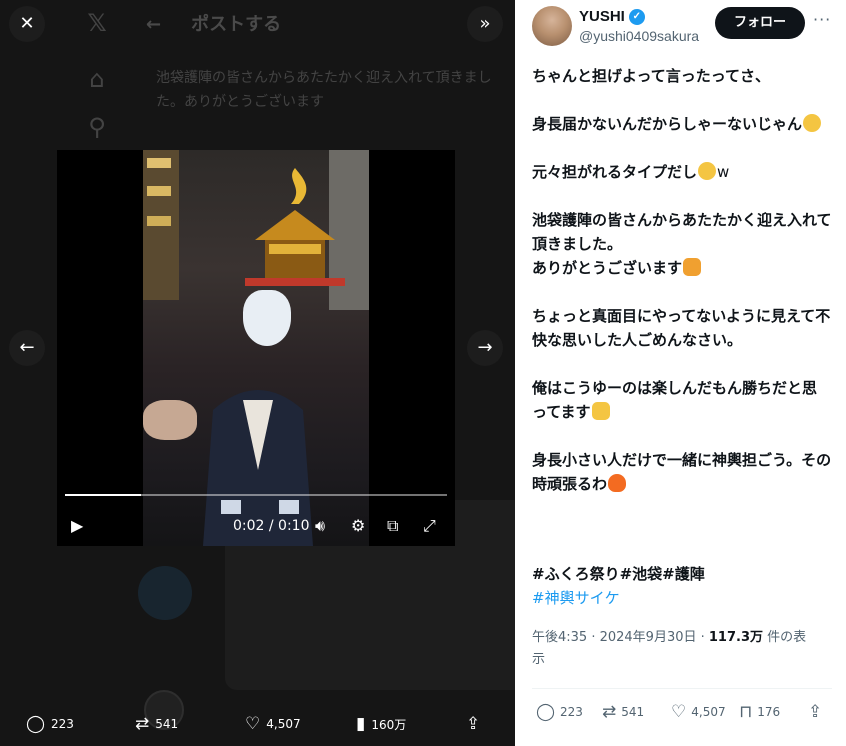  I want to click on hand, so click(170, 420).